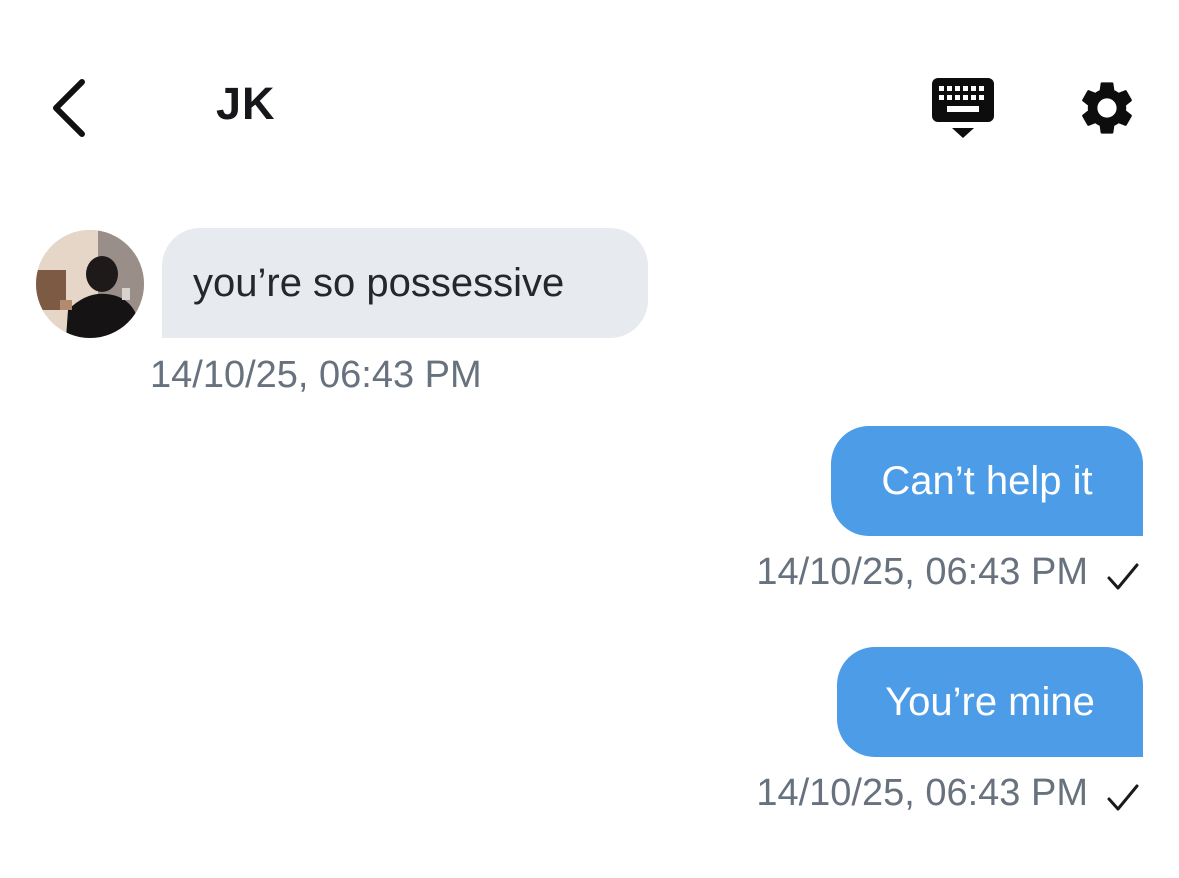  I want to click on settings-button, so click(1107, 108).